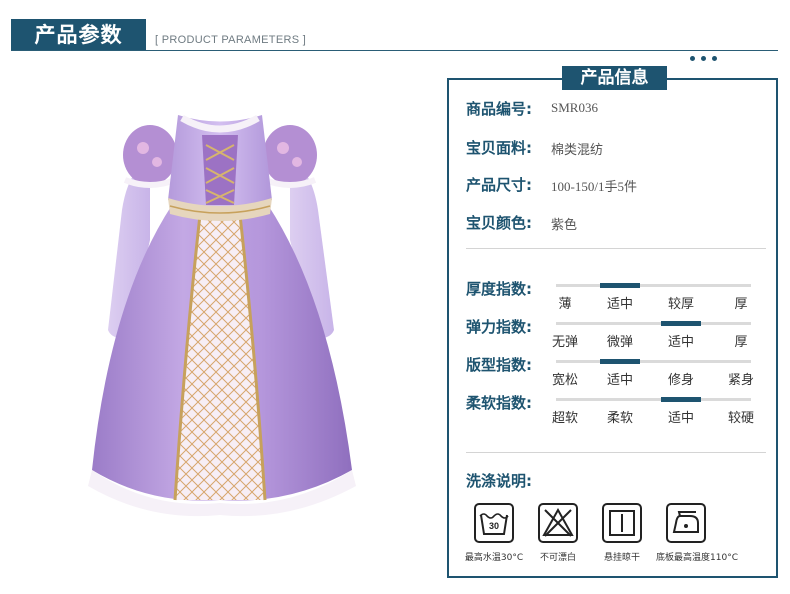 The image size is (790, 594). I want to click on scale-option: 紧身, so click(741, 380).